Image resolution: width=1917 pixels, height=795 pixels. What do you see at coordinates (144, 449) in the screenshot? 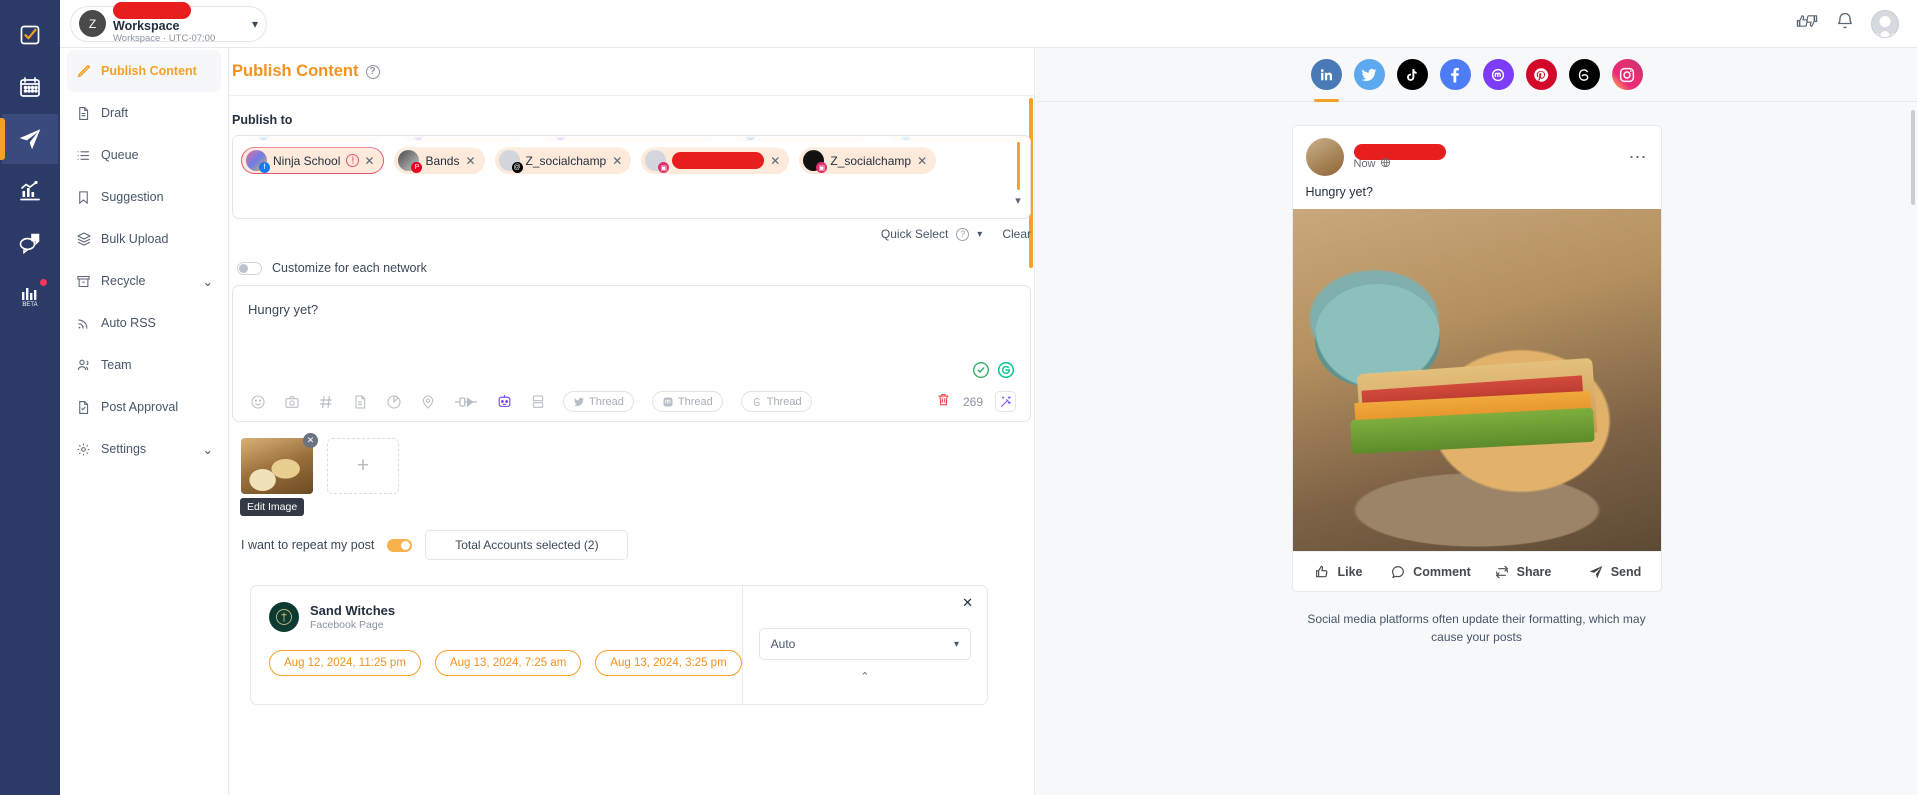
I see `sidebar-item-settings: Settings ⌄` at bounding box center [144, 449].